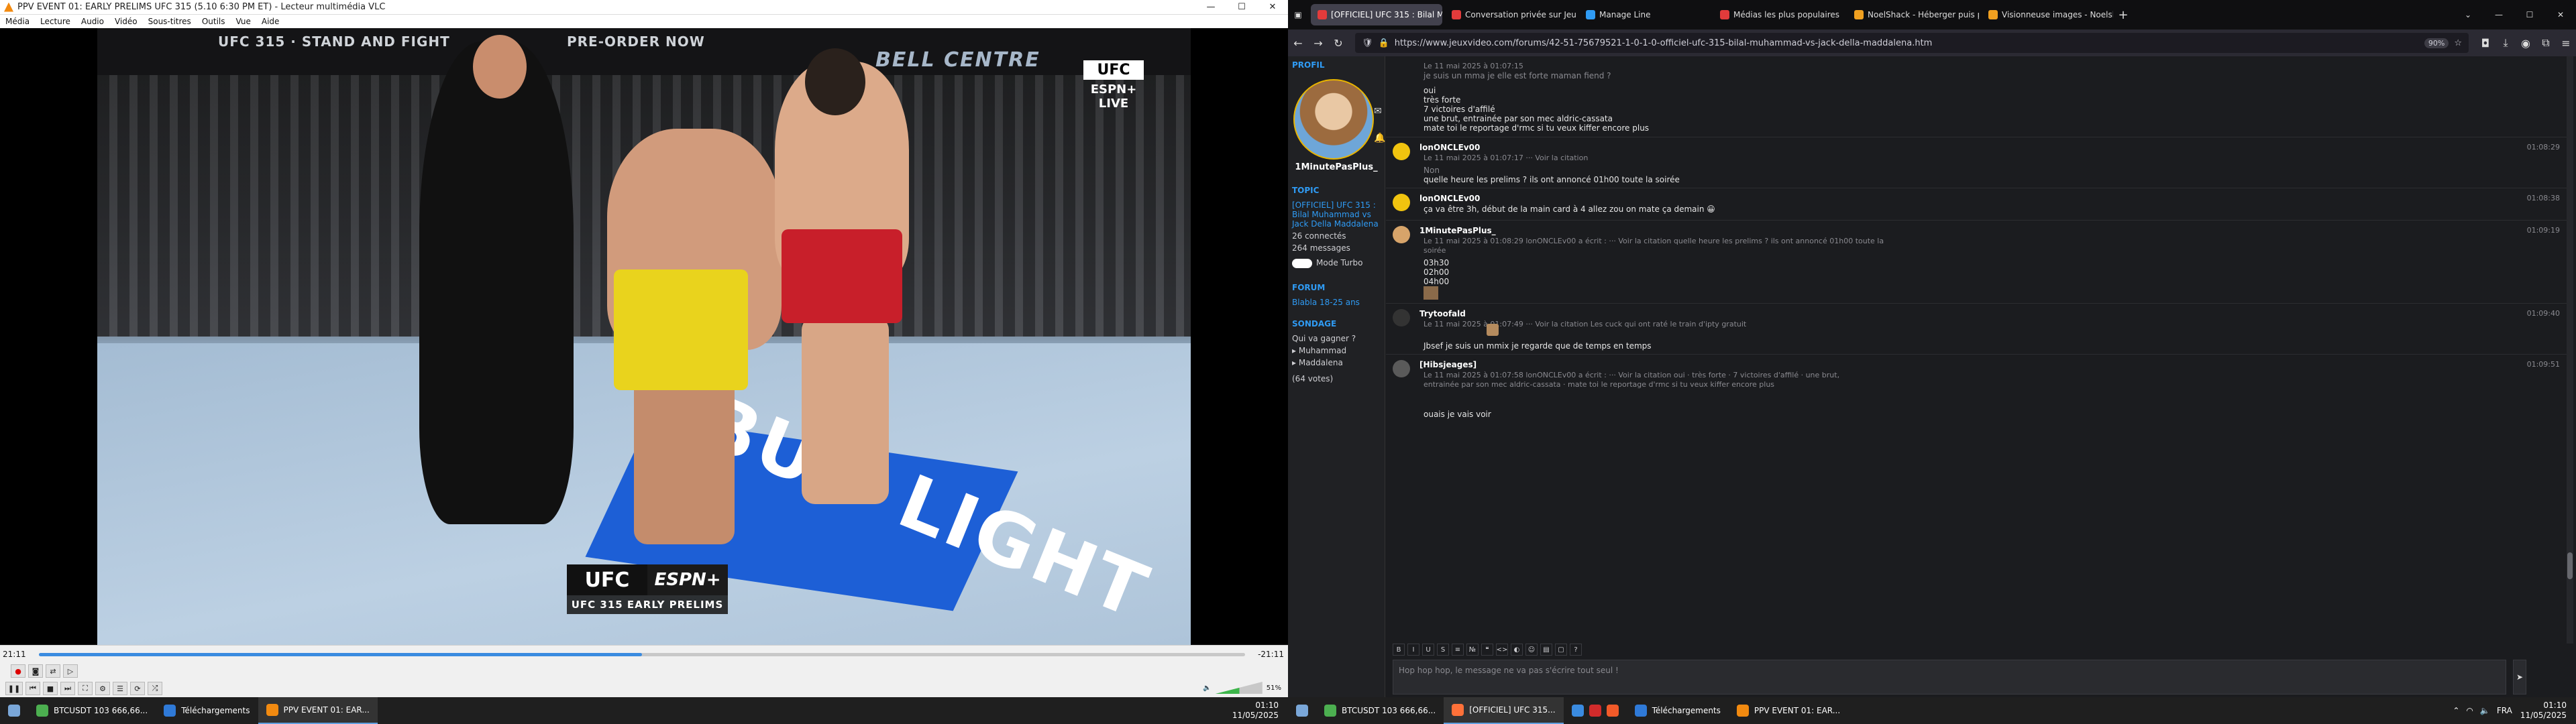 The height and width of the screenshot is (724, 2576). I want to click on bookmark-star-icon: ☆, so click(2458, 43).